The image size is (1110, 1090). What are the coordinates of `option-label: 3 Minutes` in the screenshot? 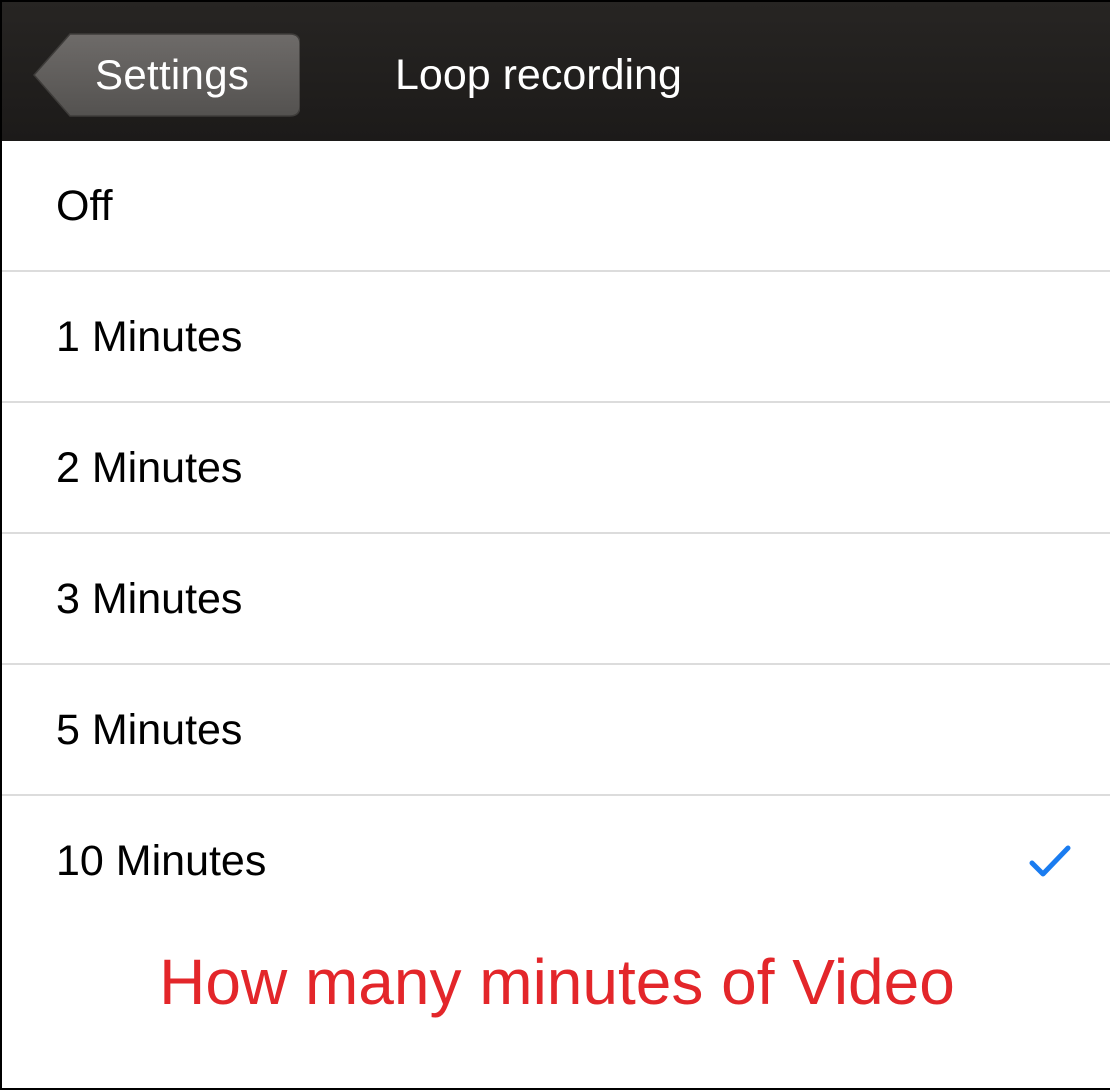 It's located at (149, 599).